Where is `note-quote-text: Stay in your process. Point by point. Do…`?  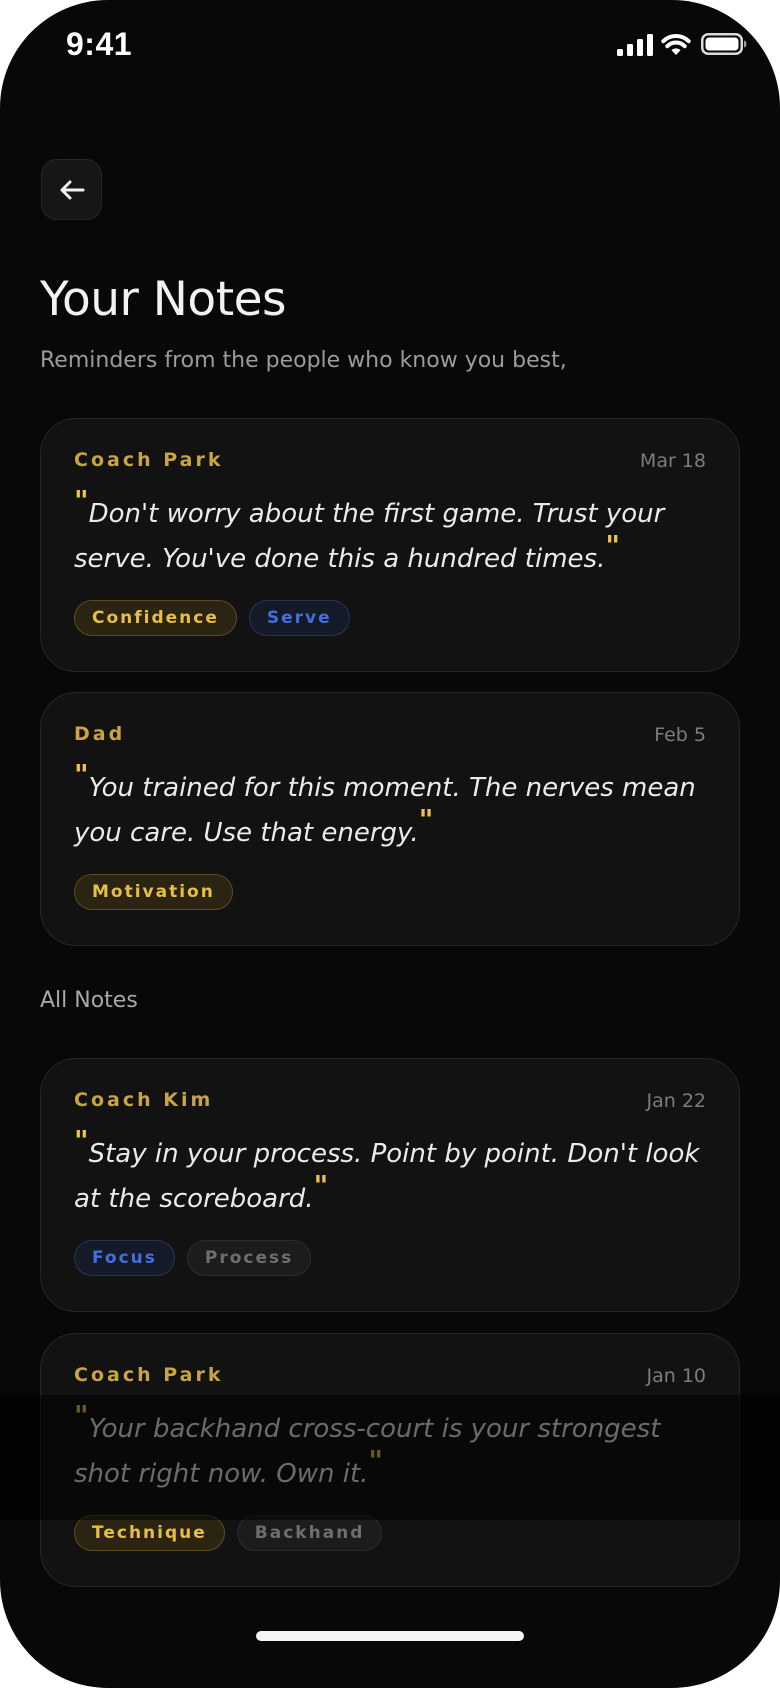 note-quote-text: Stay in your process. Point by point. Do… is located at coordinates (387, 1176).